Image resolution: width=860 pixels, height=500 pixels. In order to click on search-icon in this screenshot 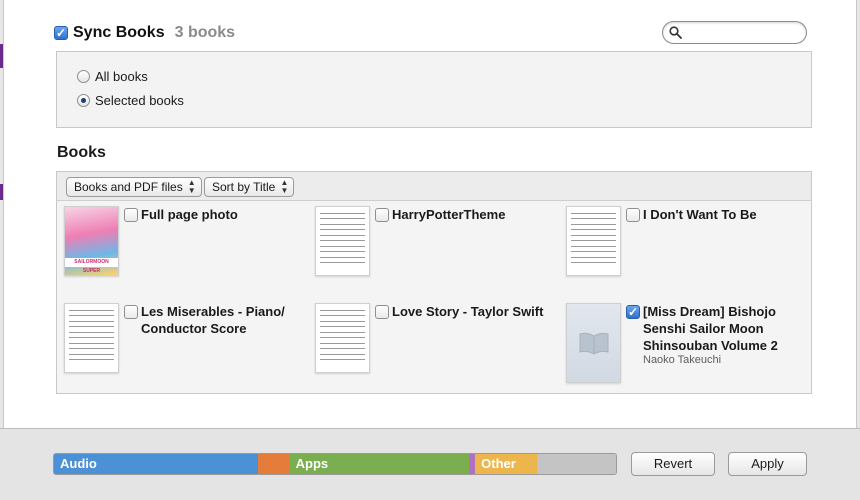, I will do `click(675, 32)`.